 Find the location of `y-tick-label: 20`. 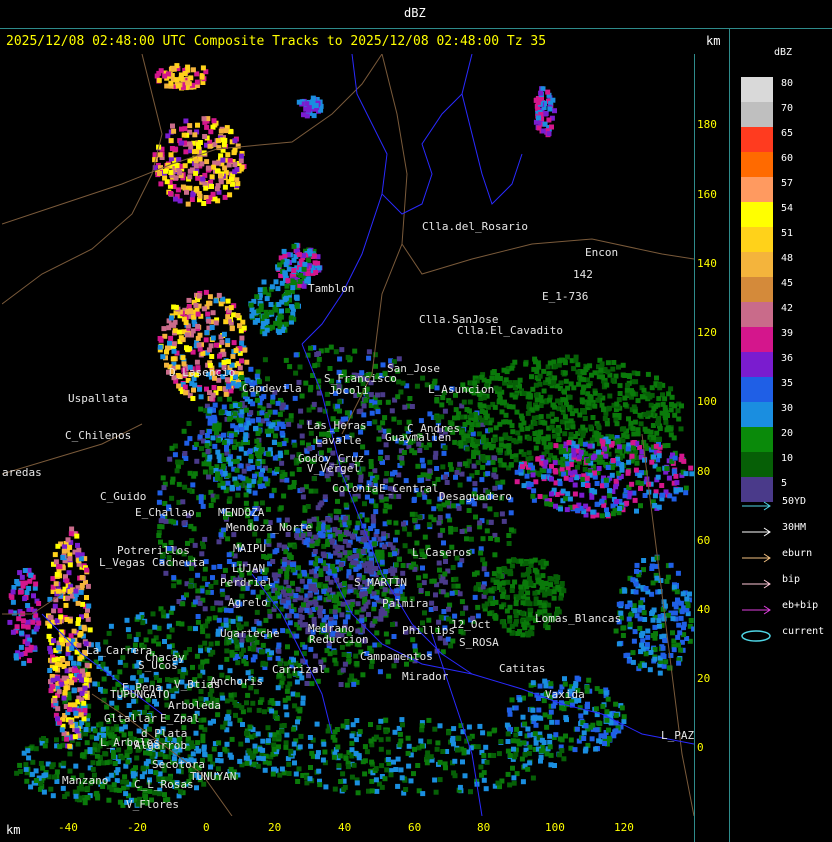

y-tick-label: 20 is located at coordinates (704, 678).